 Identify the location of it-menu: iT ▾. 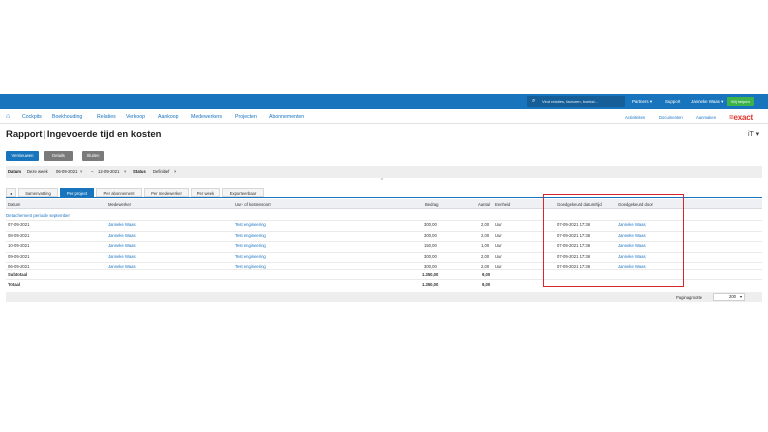
(753, 134).